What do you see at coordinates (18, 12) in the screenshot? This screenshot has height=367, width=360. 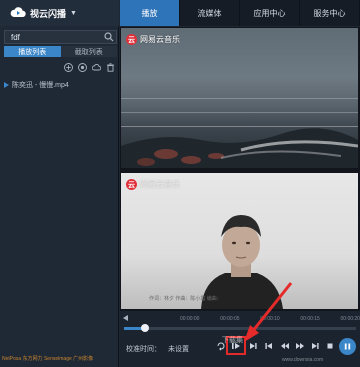 I see `cloud-logo-icon` at bounding box center [18, 12].